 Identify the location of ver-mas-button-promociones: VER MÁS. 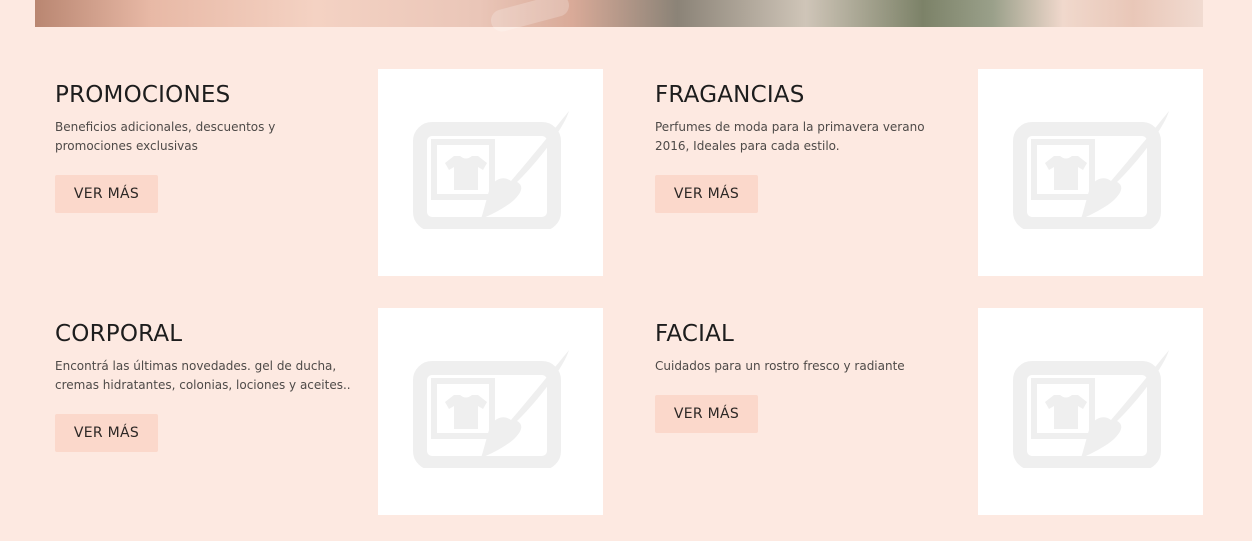
(106, 194).